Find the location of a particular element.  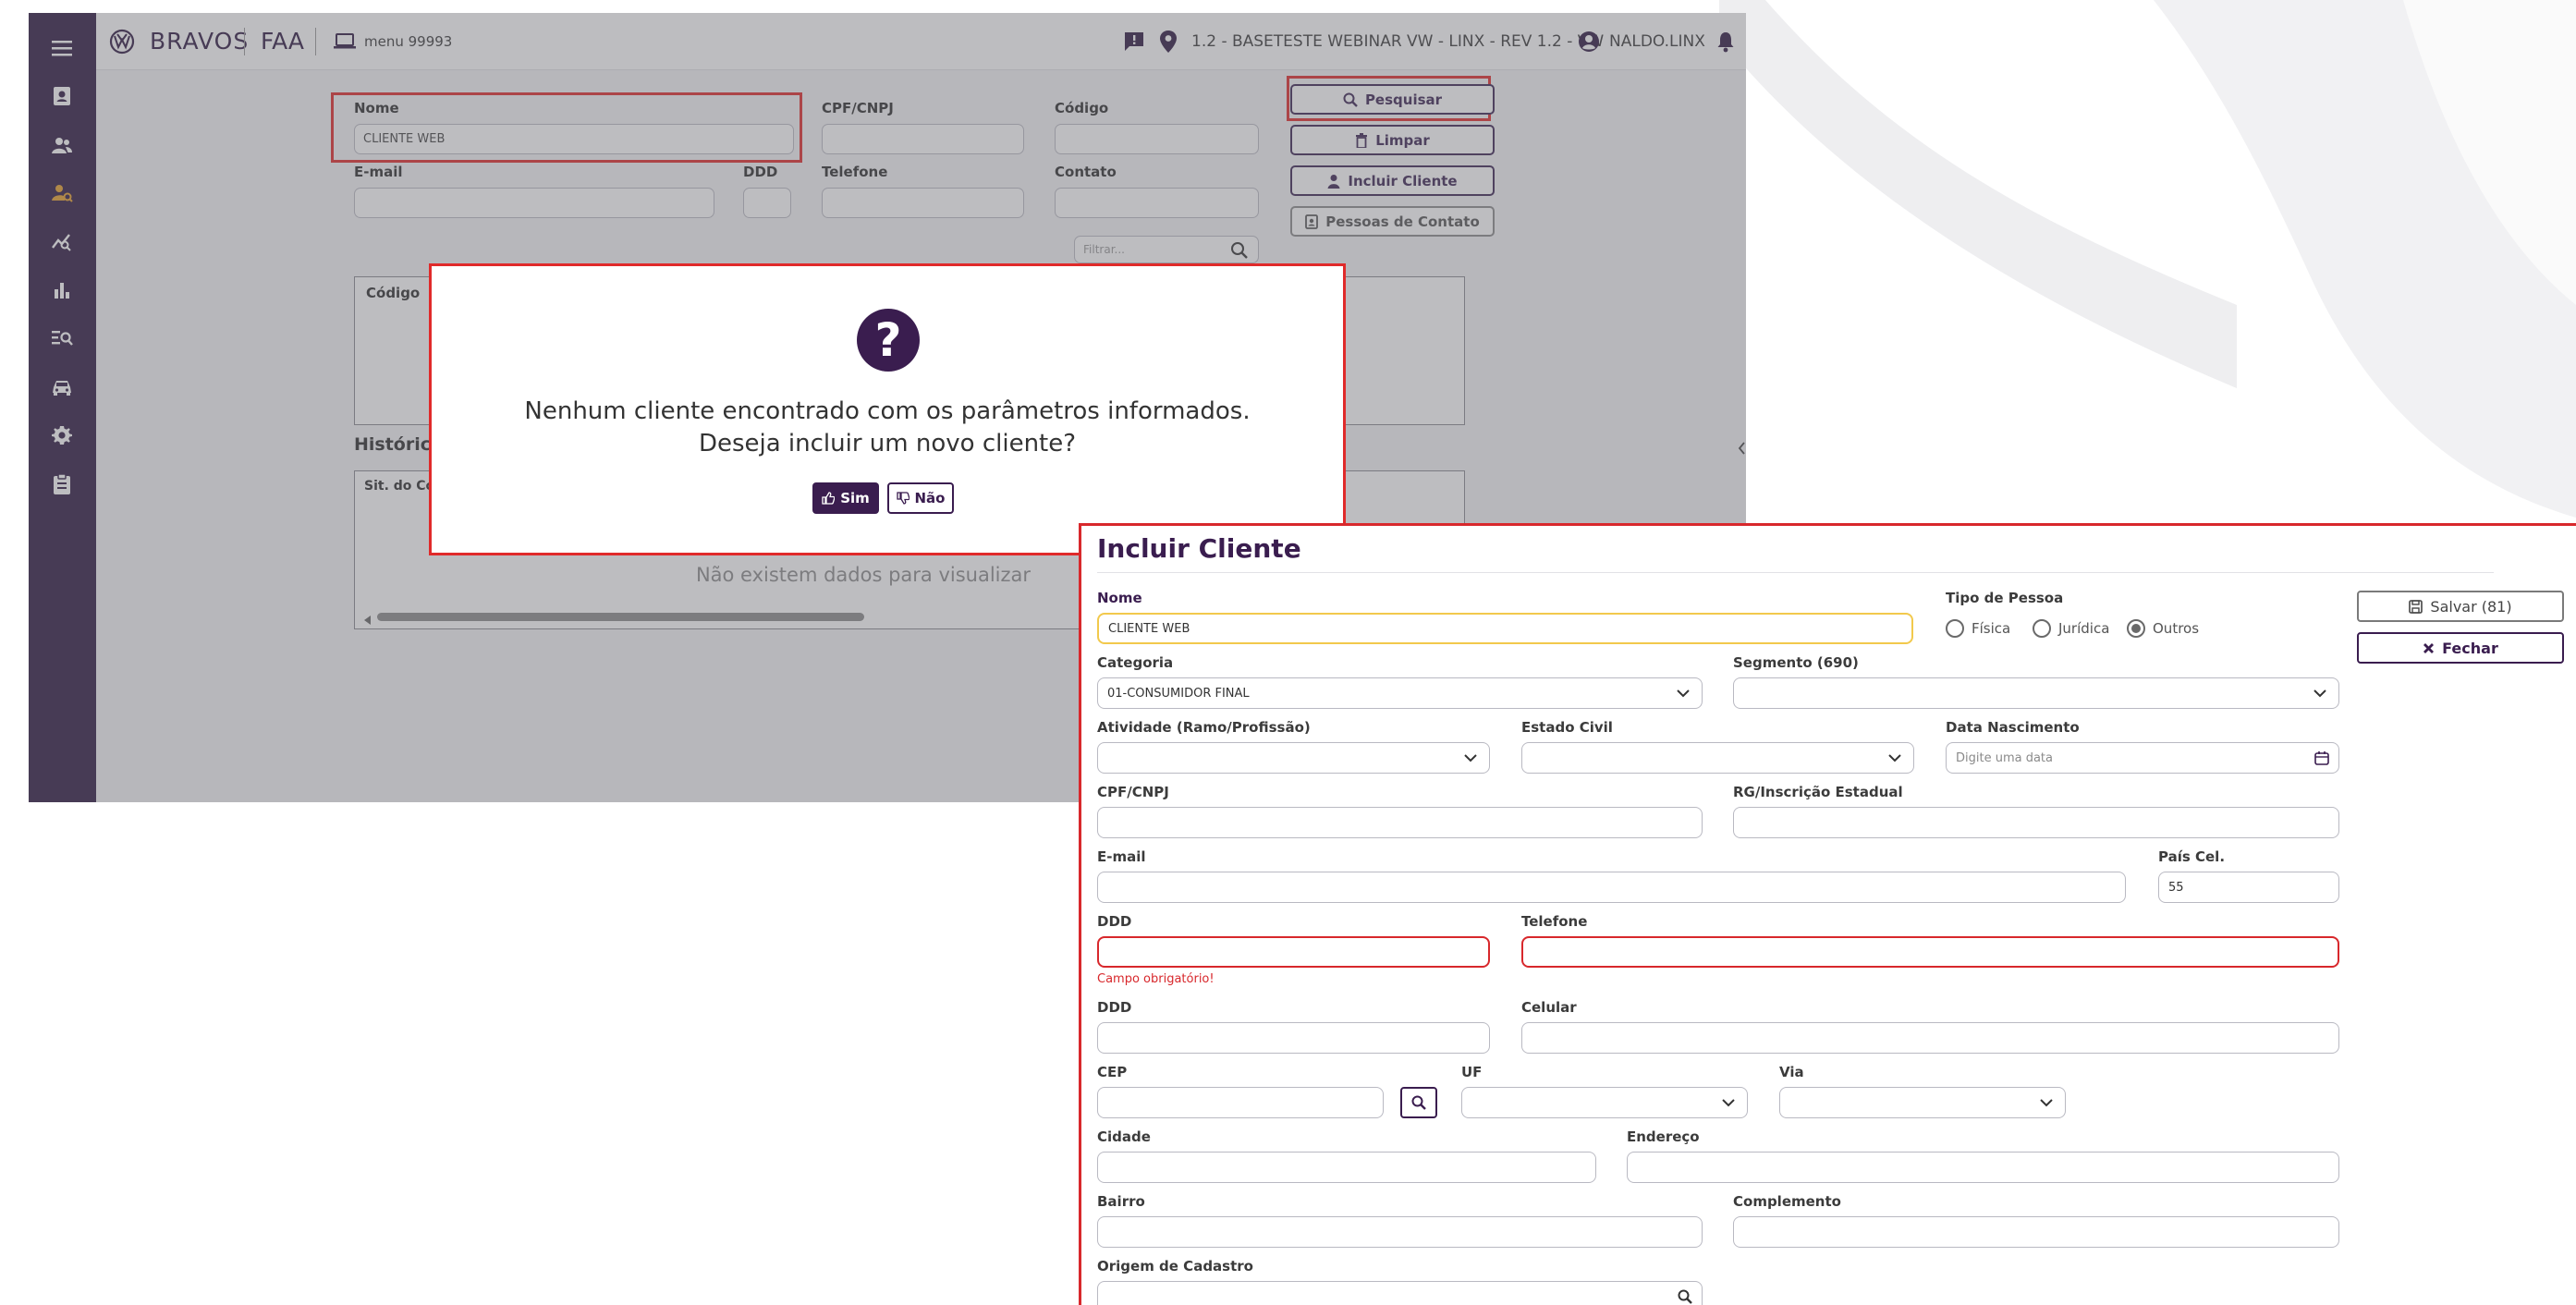

salvar-label: Salvar (81) is located at coordinates (2471, 606).